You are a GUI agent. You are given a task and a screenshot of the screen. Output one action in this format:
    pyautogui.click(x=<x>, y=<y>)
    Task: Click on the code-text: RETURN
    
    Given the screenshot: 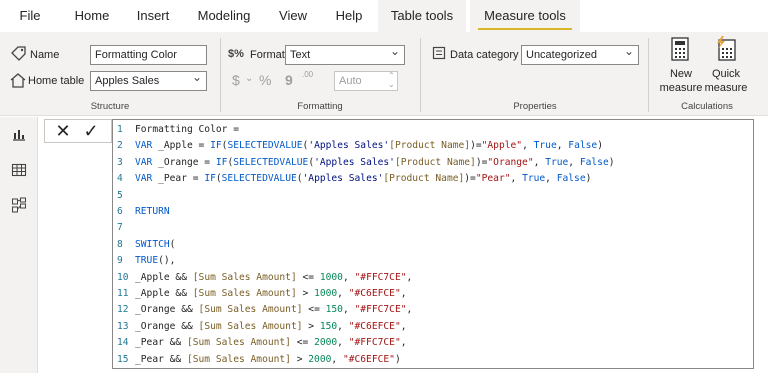 What is the action you would take?
    pyautogui.click(x=152, y=211)
    